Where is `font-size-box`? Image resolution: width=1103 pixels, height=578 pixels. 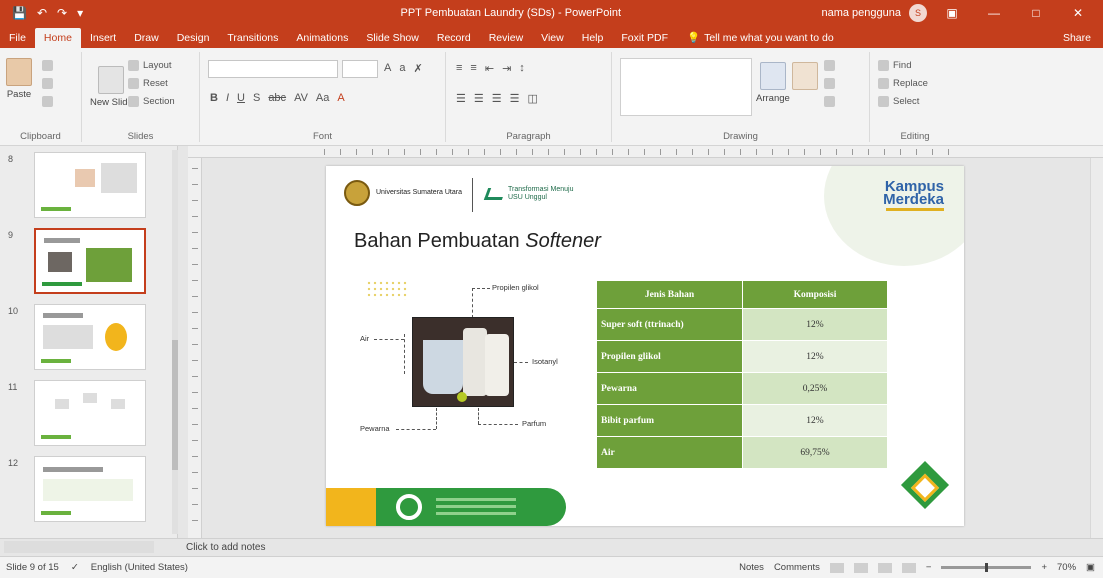
font-size-box is located at coordinates (360, 69).